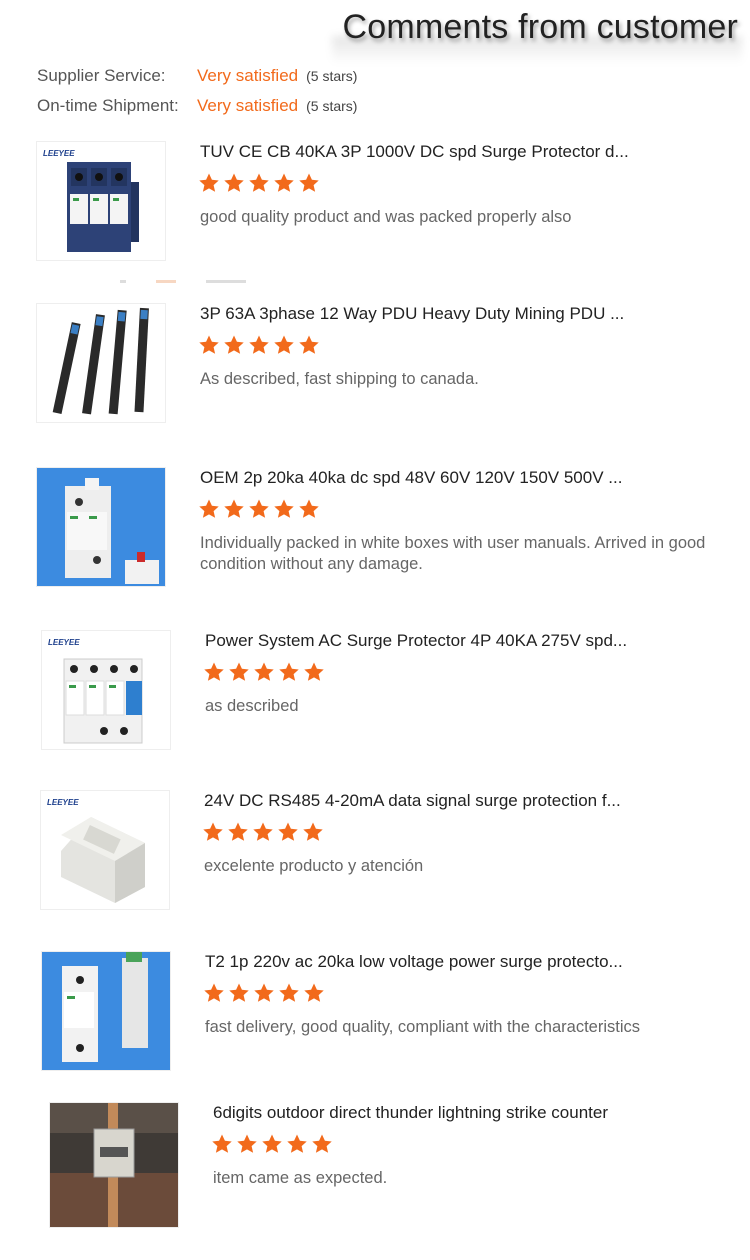 The width and height of the screenshot is (750, 1260). Describe the element at coordinates (540, 27) in the screenshot. I see `page-title: Comments from customer` at that location.